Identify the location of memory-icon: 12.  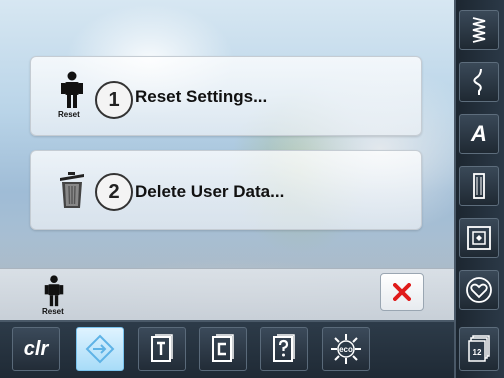
(479, 348).